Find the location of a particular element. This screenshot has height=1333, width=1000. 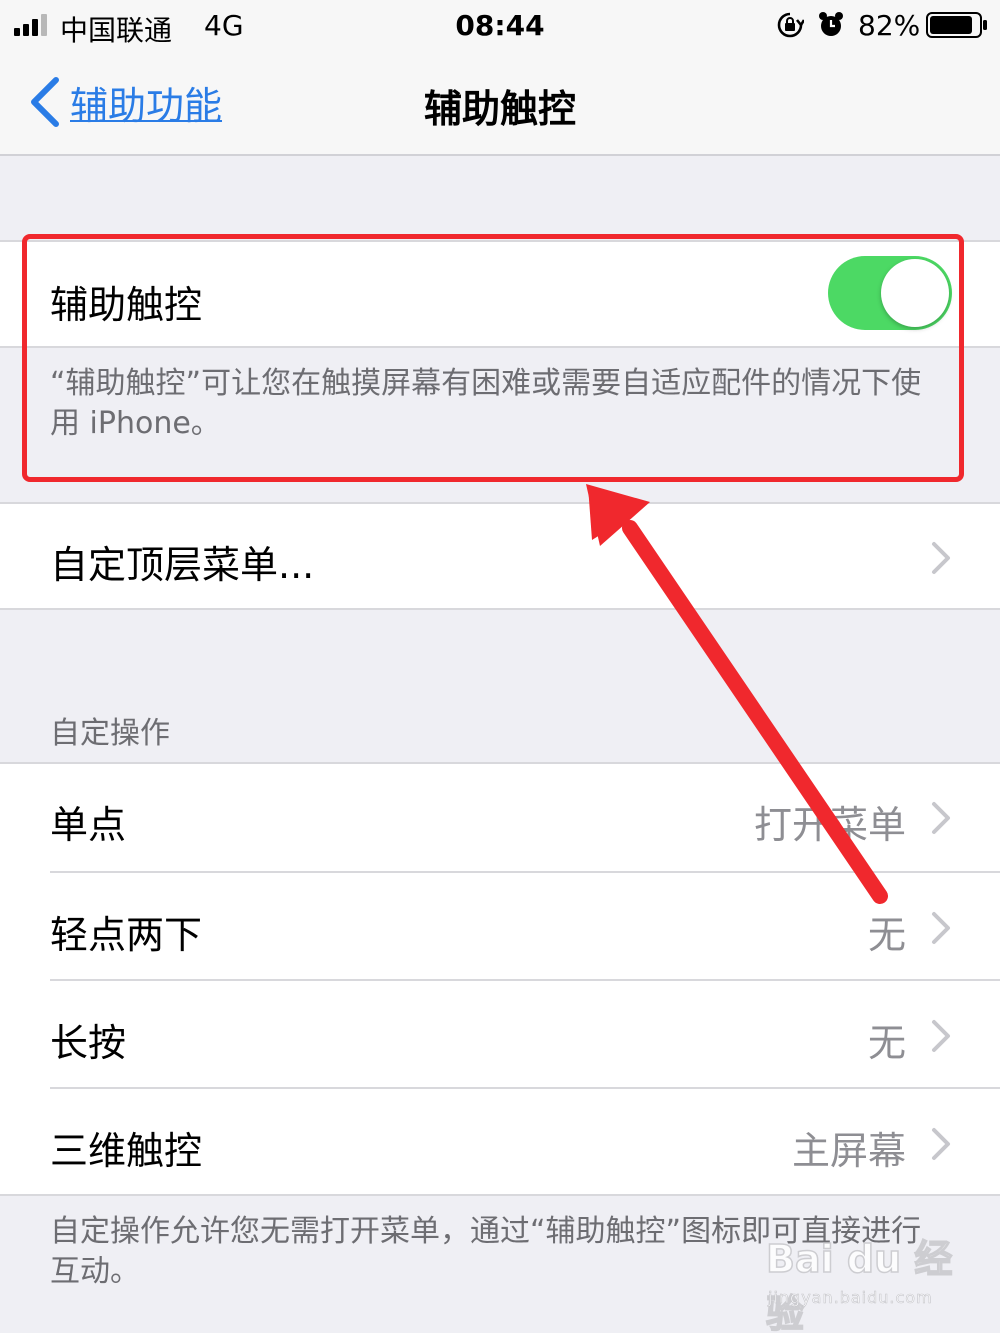

toggle-knob is located at coordinates (915, 293).